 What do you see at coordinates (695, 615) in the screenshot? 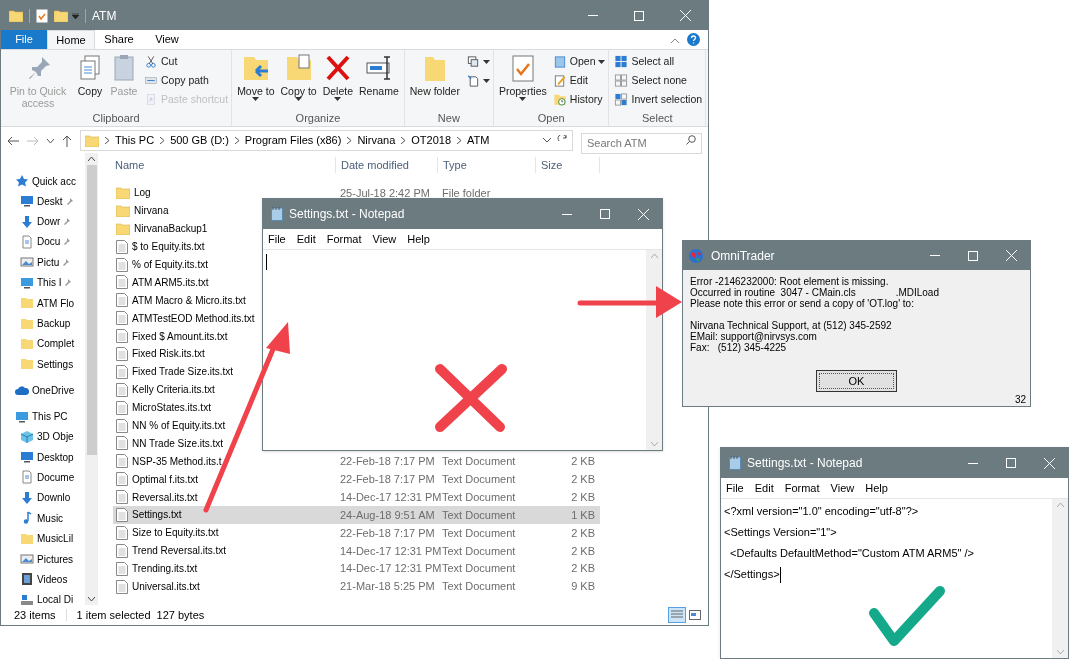
I see `tiles-view-button` at bounding box center [695, 615].